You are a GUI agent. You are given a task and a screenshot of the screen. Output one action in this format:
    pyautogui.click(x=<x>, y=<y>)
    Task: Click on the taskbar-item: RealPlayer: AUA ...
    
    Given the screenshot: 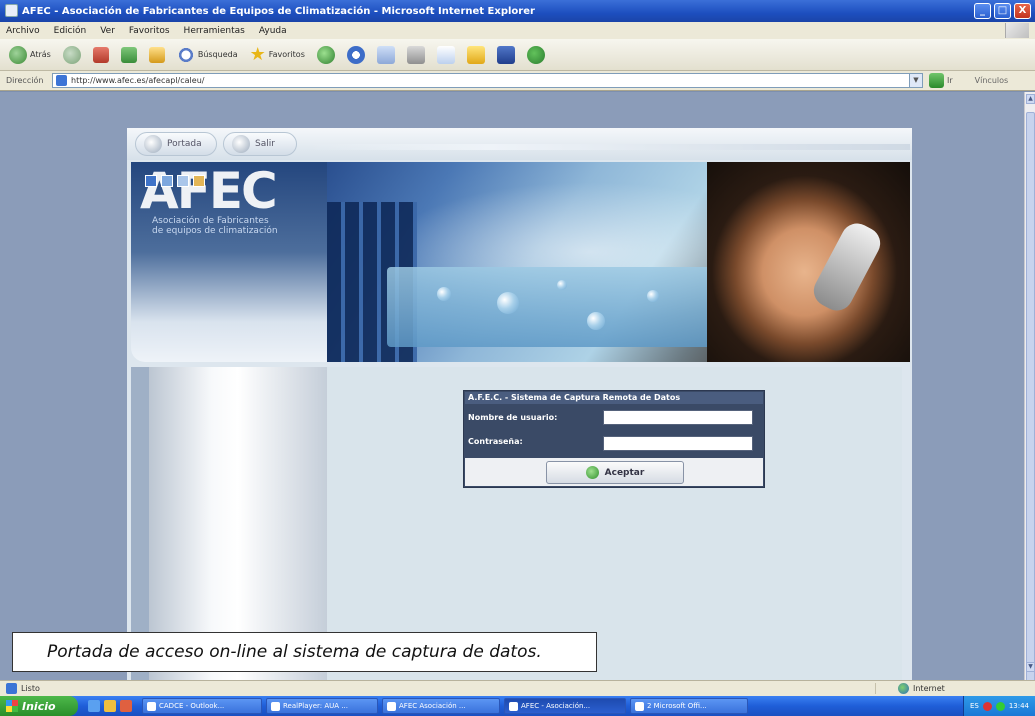 What is the action you would take?
    pyautogui.click(x=322, y=706)
    